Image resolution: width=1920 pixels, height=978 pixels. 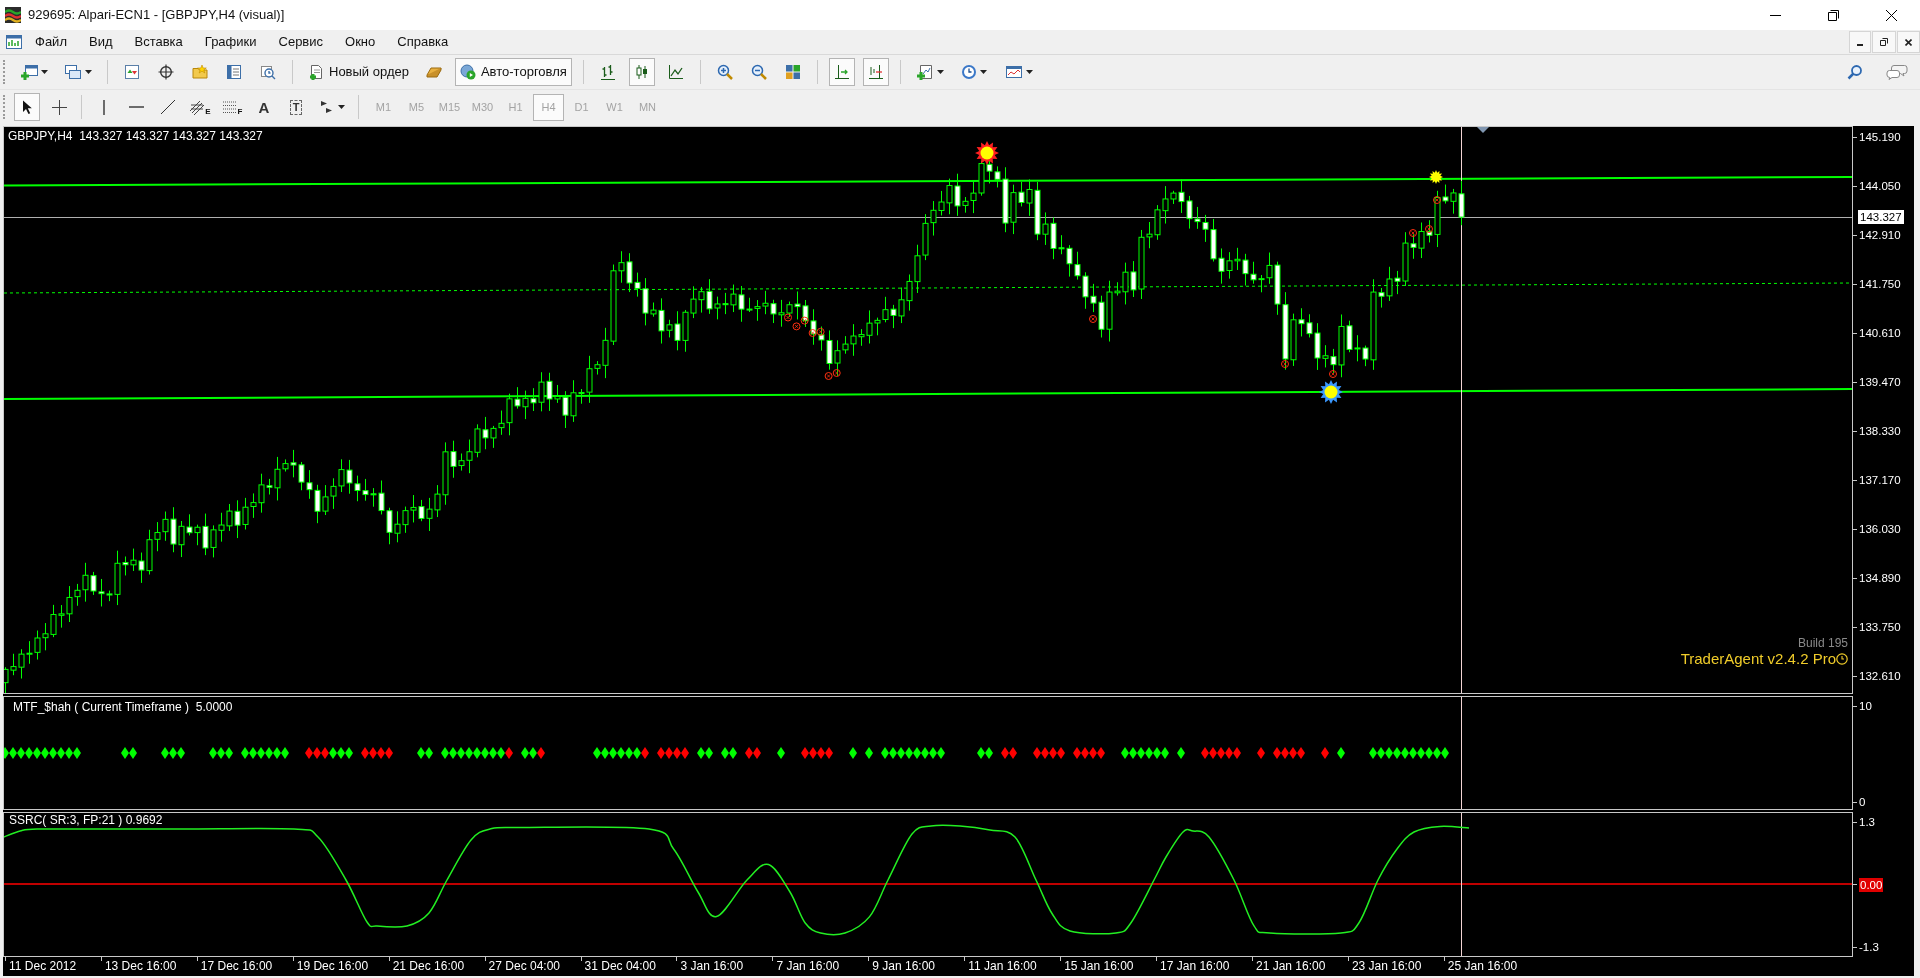 What do you see at coordinates (1842, 659) in the screenshot?
I see `clock-icon` at bounding box center [1842, 659].